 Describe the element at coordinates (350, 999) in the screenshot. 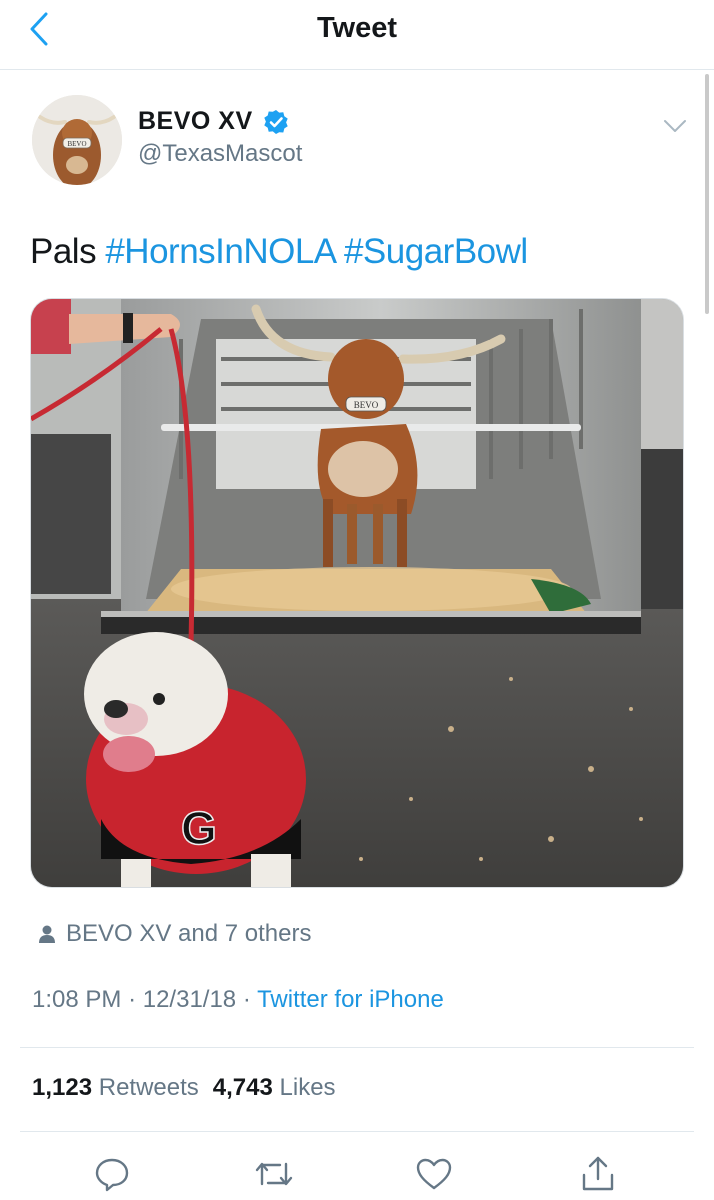

I see `tweet-source-link: Twitter for iPhone` at that location.